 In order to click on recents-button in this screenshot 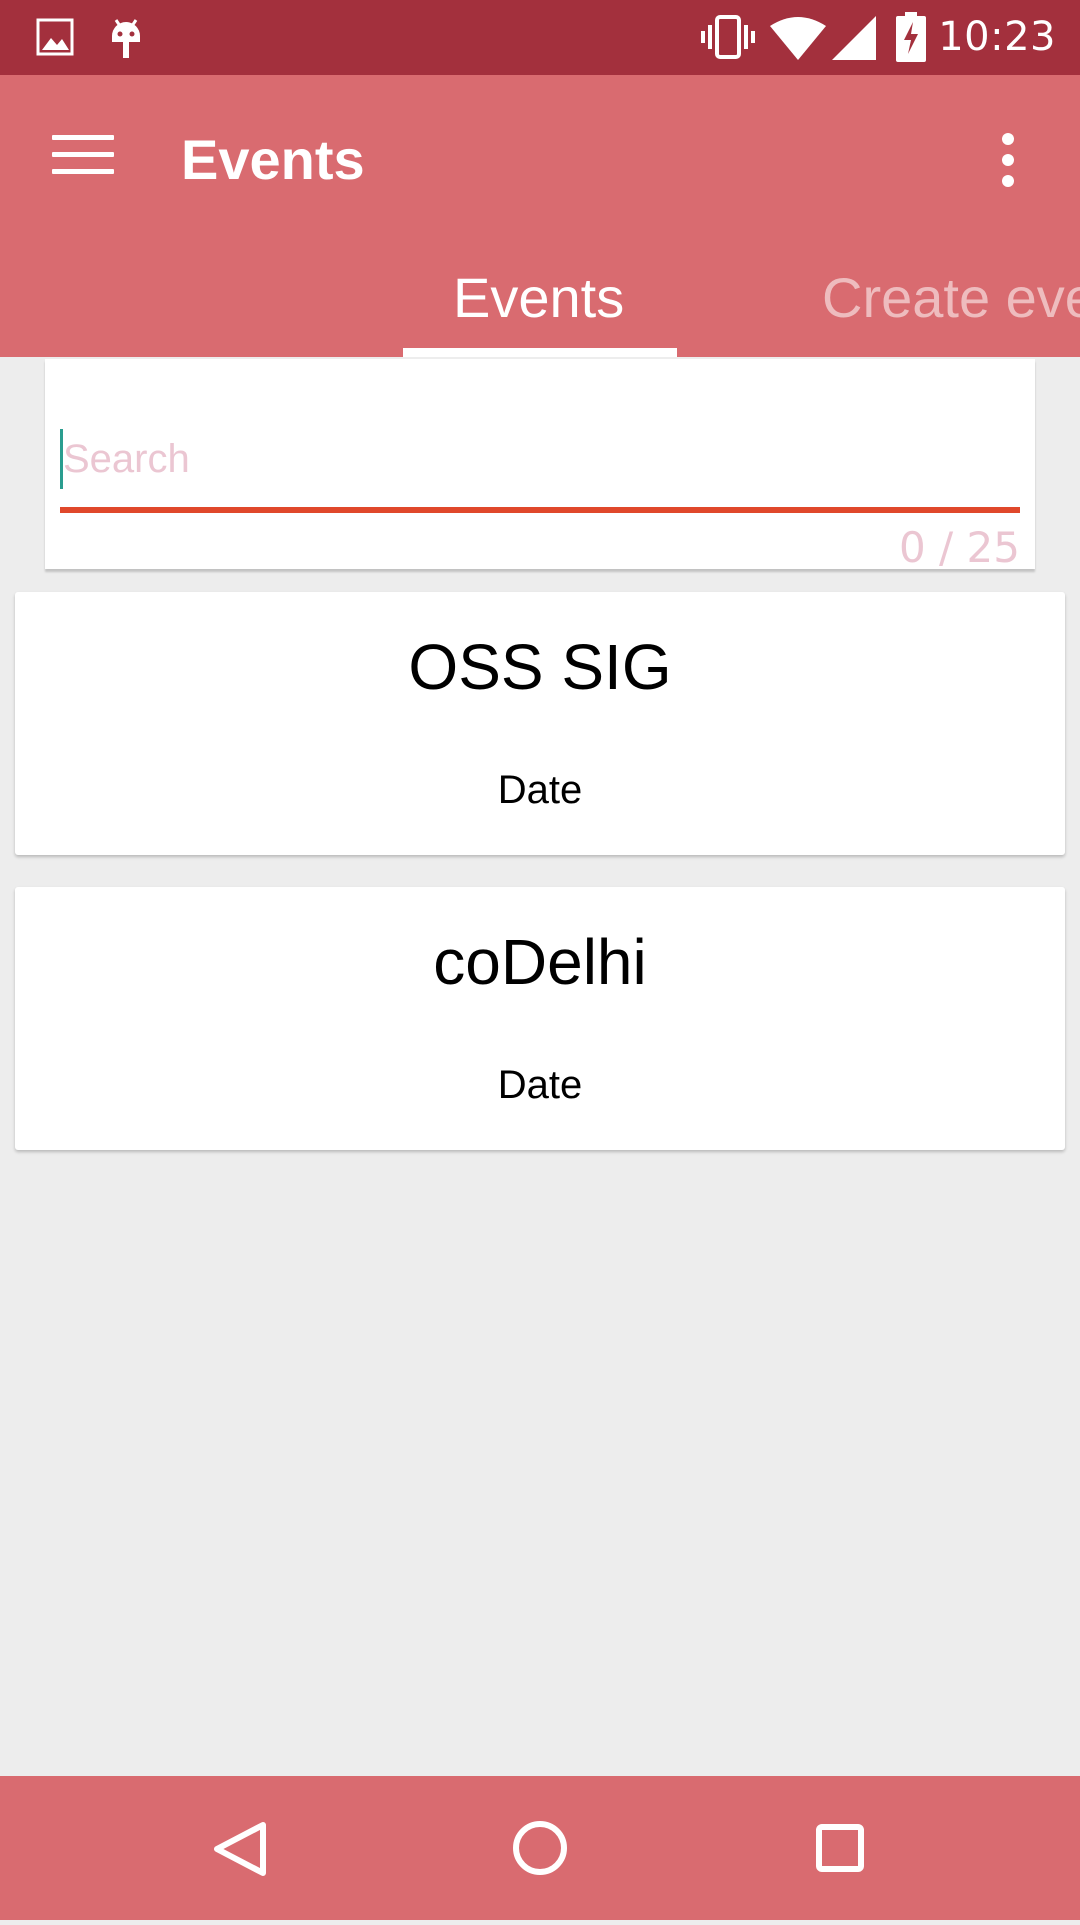, I will do `click(840, 1848)`.